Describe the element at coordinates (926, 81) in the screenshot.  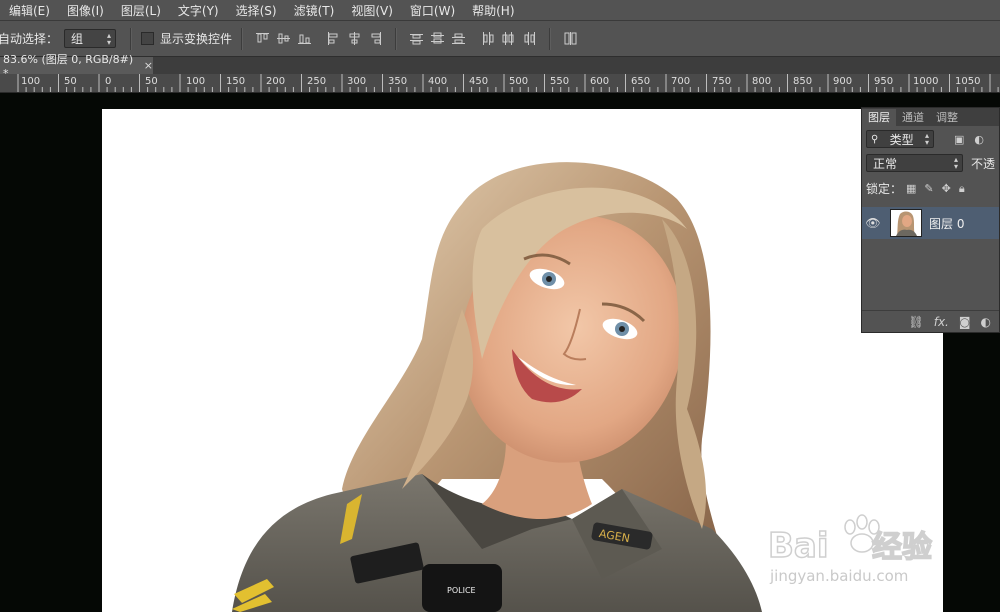
I see `ruler-label: 1000` at that location.